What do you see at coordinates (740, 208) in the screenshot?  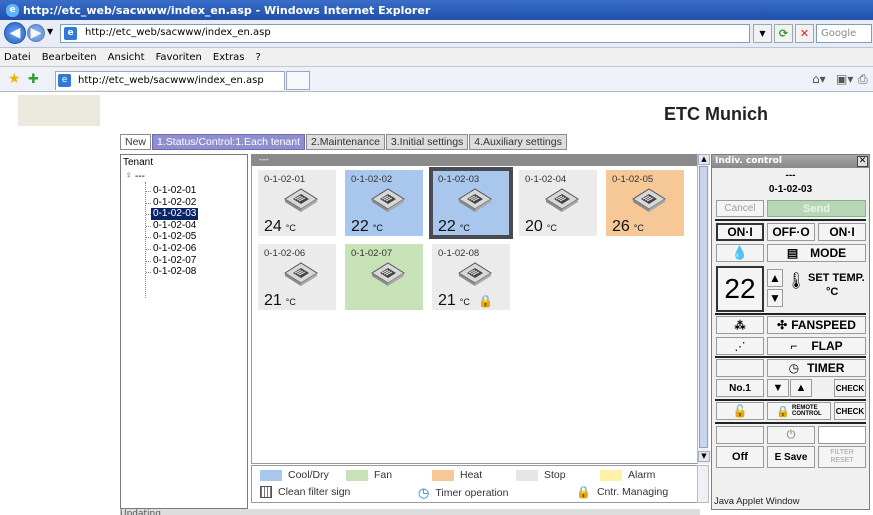 I see `cancel-button: Cancel` at bounding box center [740, 208].